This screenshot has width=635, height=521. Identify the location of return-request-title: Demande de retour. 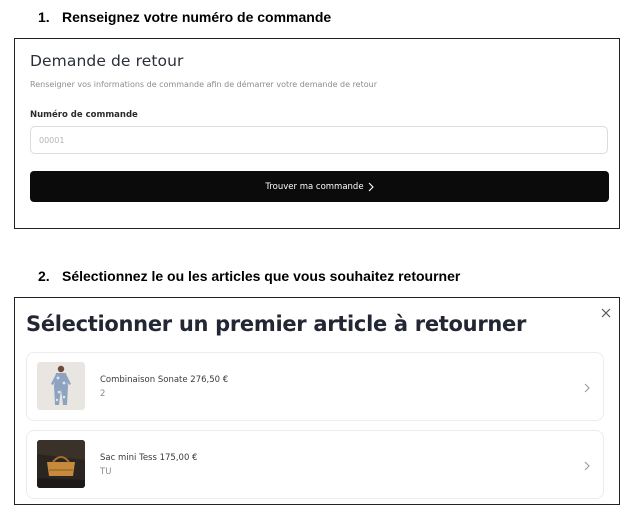
(107, 61).